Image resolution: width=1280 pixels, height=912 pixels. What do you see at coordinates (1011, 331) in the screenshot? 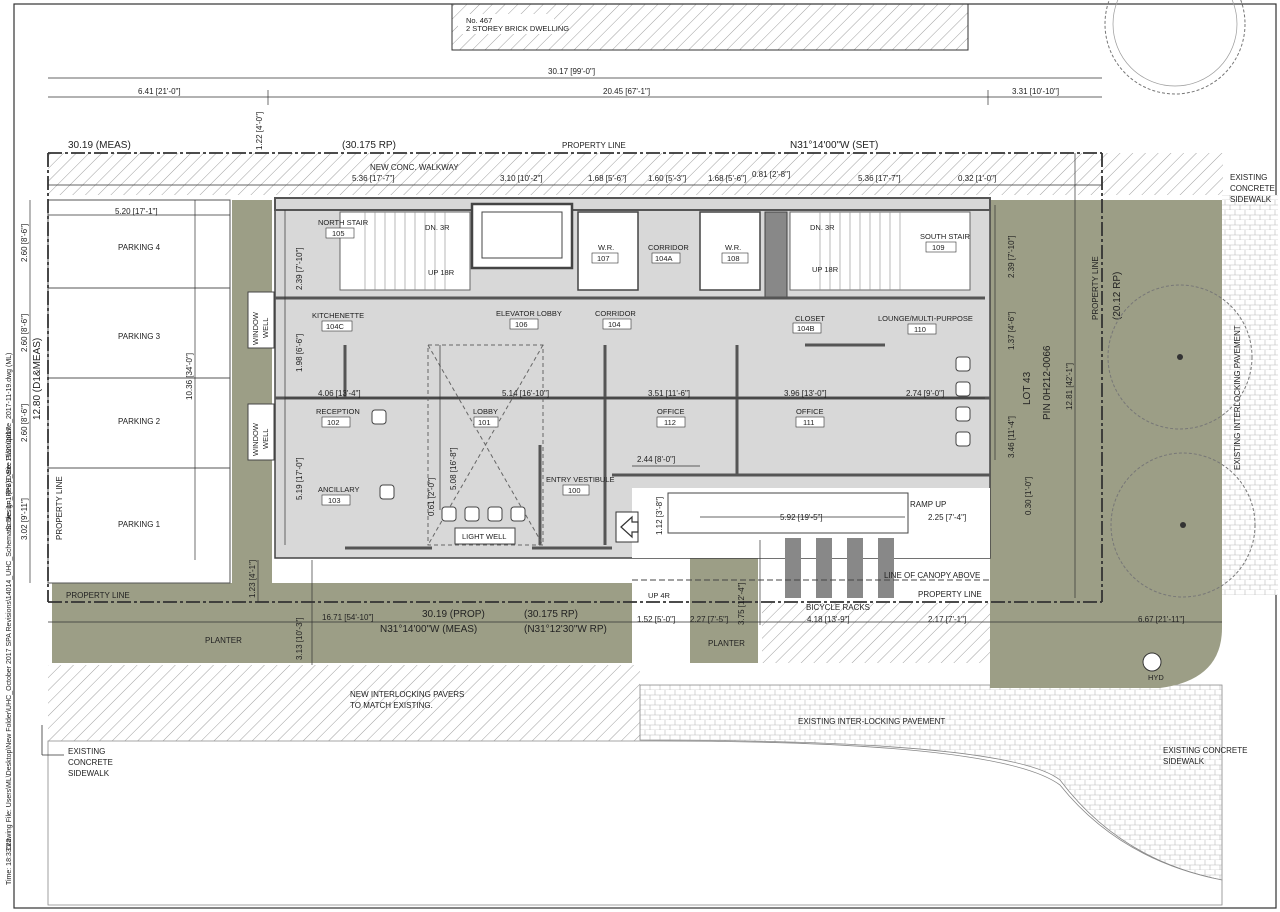
I see `dim-137: 1.37 [4'-6"]` at bounding box center [1011, 331].